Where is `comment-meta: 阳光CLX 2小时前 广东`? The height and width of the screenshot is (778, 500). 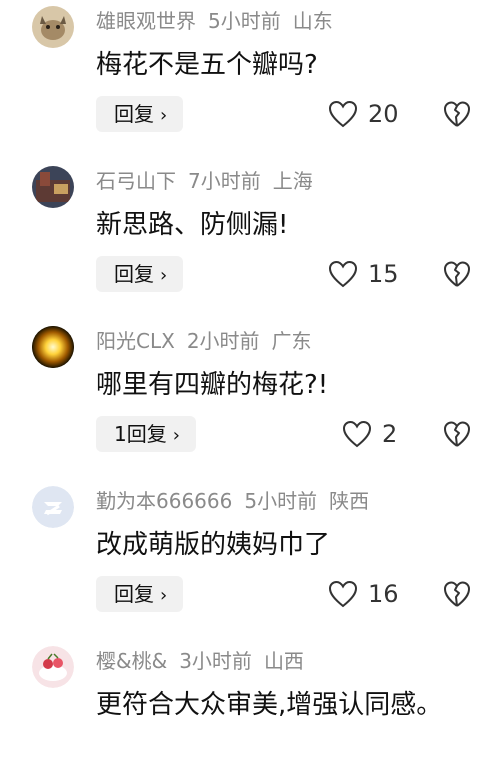
comment-meta: 阳光CLX 2小时前 广东 is located at coordinates (210, 341).